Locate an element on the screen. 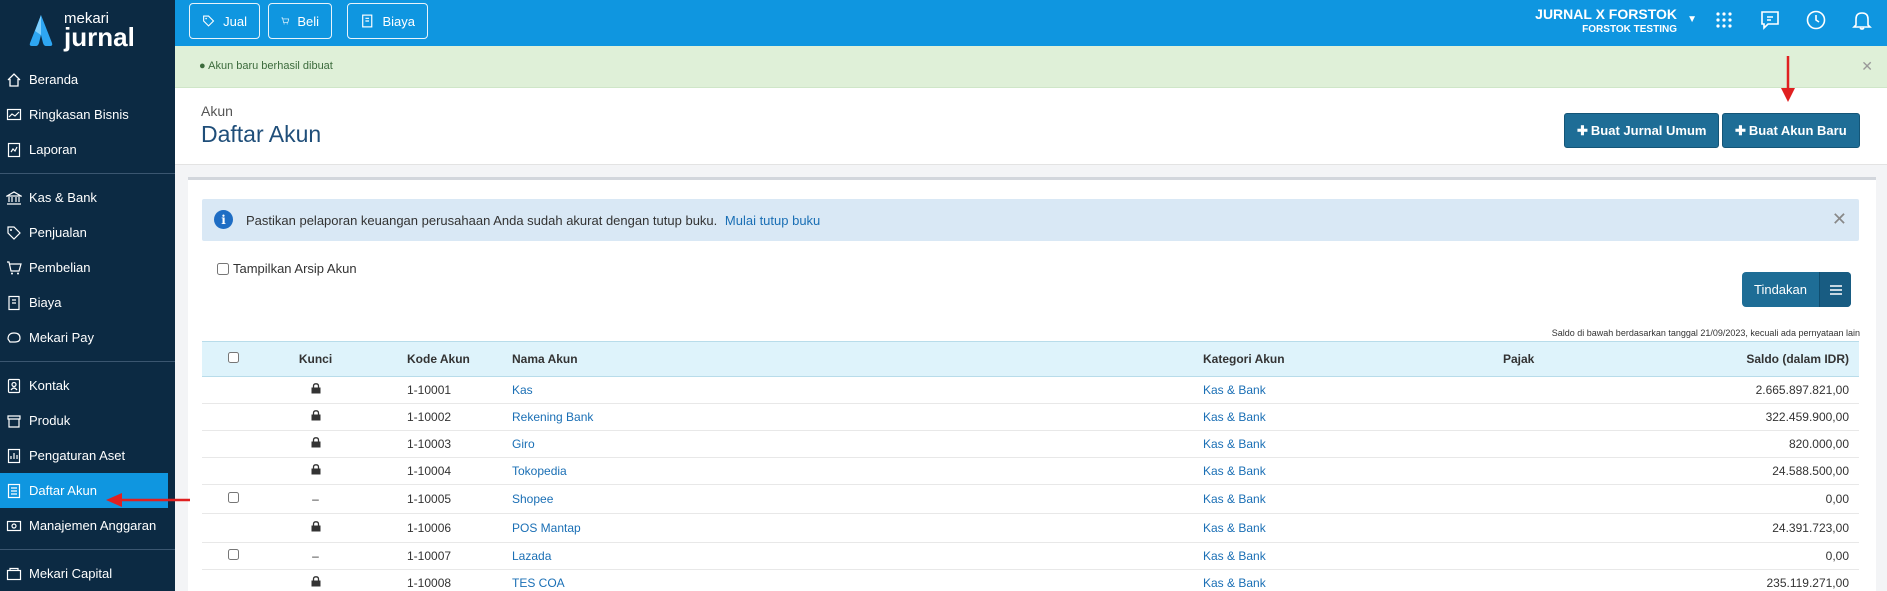 The image size is (1887, 591). table-row: – 1-10007 Lazada Kas & Bank 0,00 is located at coordinates (1030, 556).